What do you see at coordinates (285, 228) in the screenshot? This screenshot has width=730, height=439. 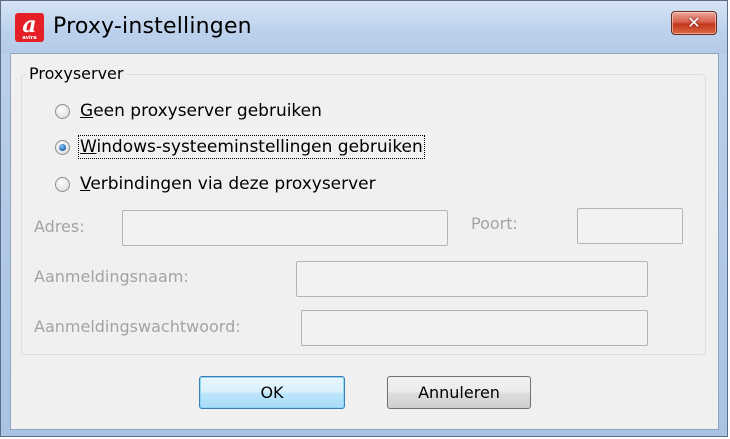 I see `address-field` at bounding box center [285, 228].